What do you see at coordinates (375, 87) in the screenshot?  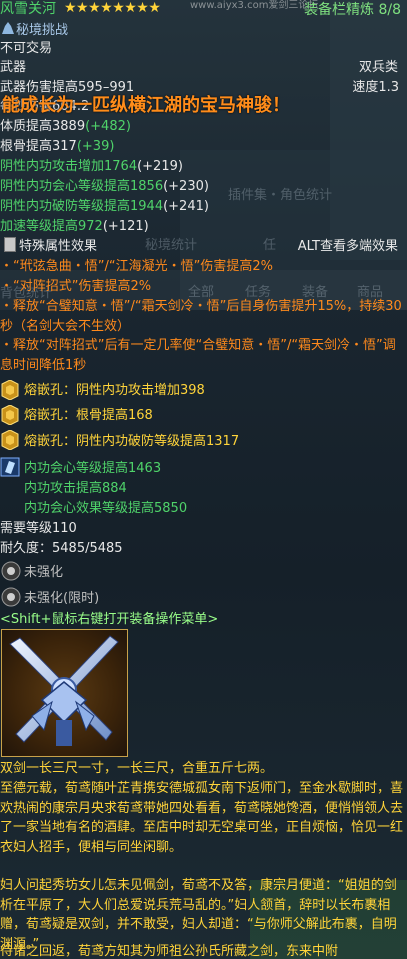 I see `attack-speed: 速度1.3` at bounding box center [375, 87].